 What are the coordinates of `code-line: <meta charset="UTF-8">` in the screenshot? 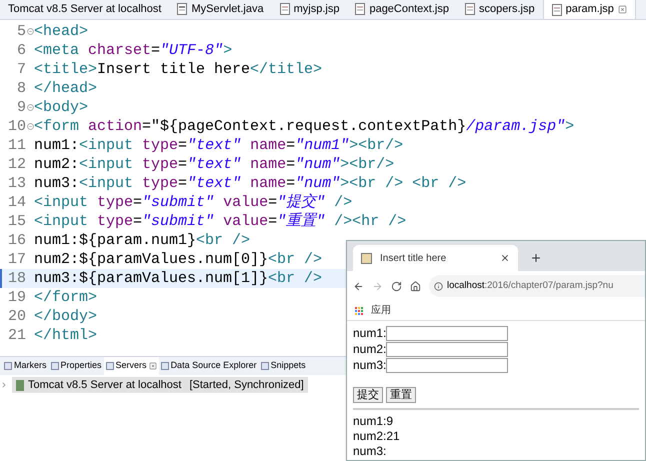 It's located at (133, 50).